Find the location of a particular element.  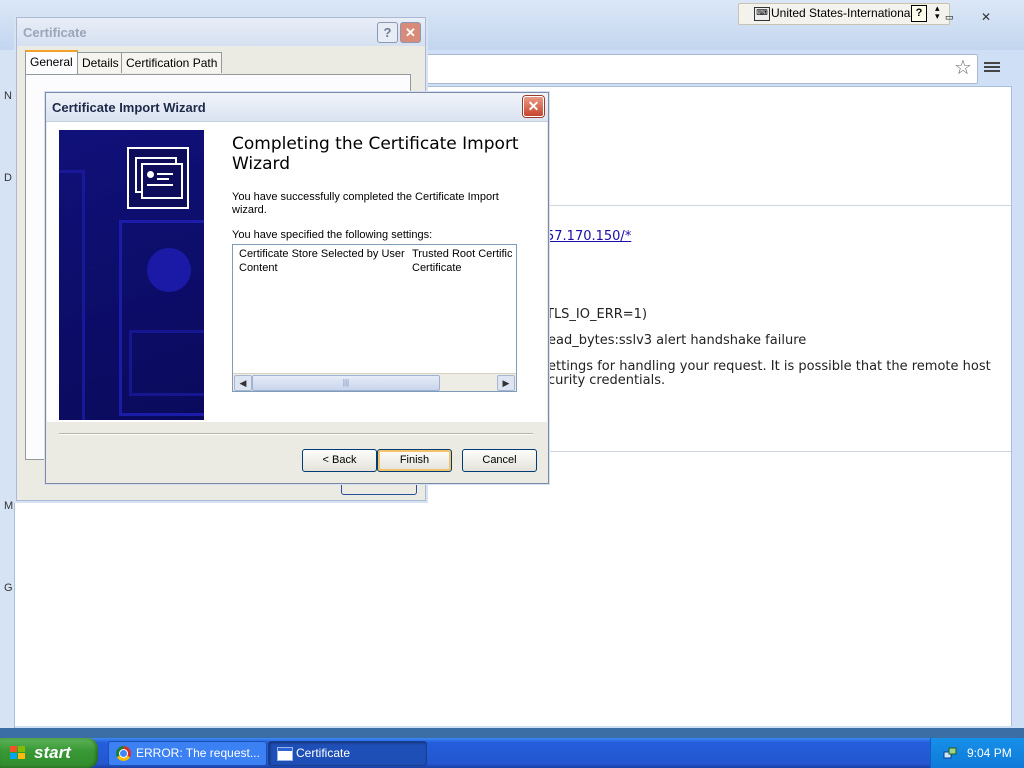

network-icon is located at coordinates (950, 753).